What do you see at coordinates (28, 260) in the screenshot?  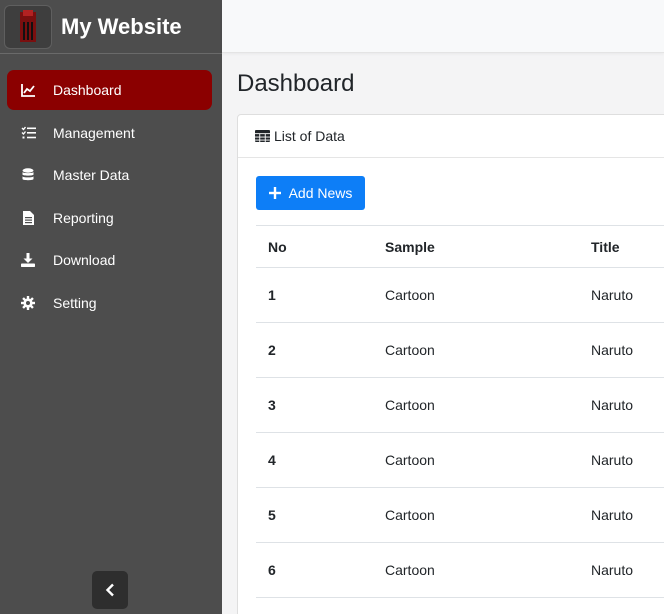 I see `download-icon` at bounding box center [28, 260].